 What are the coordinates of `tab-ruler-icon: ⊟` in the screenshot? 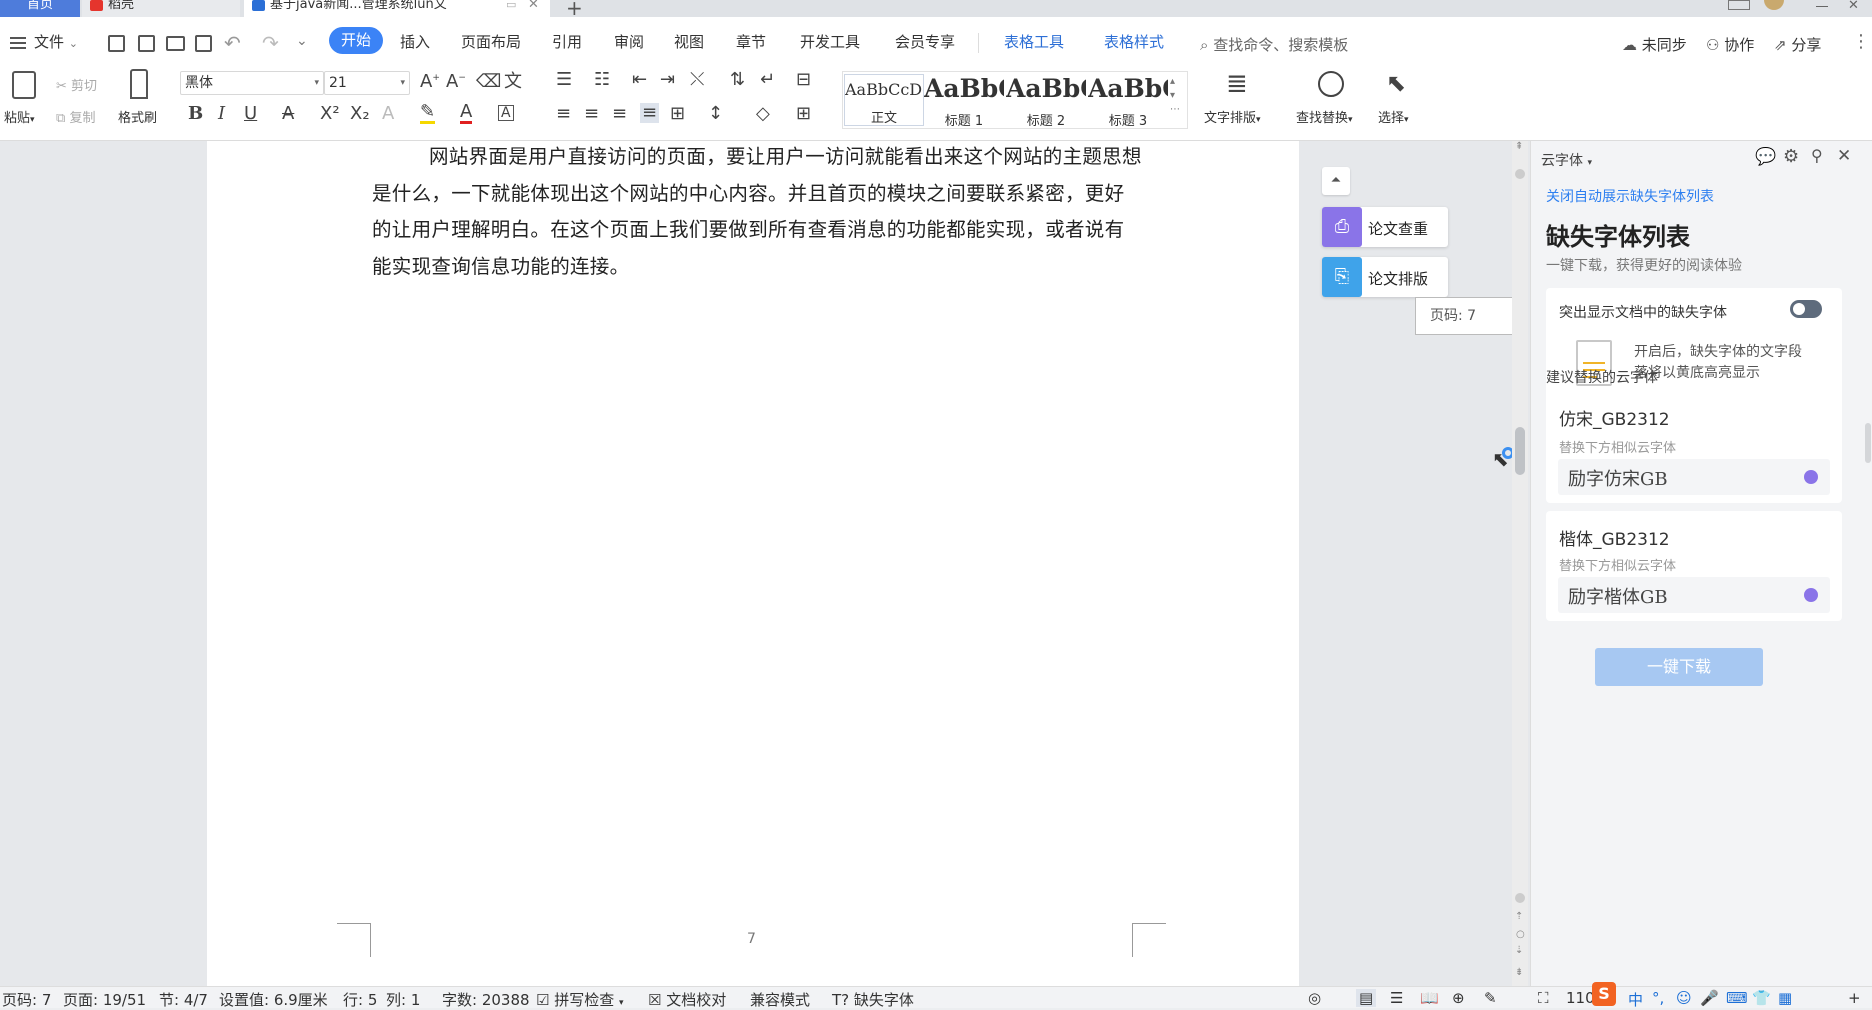 It's located at (803, 80).